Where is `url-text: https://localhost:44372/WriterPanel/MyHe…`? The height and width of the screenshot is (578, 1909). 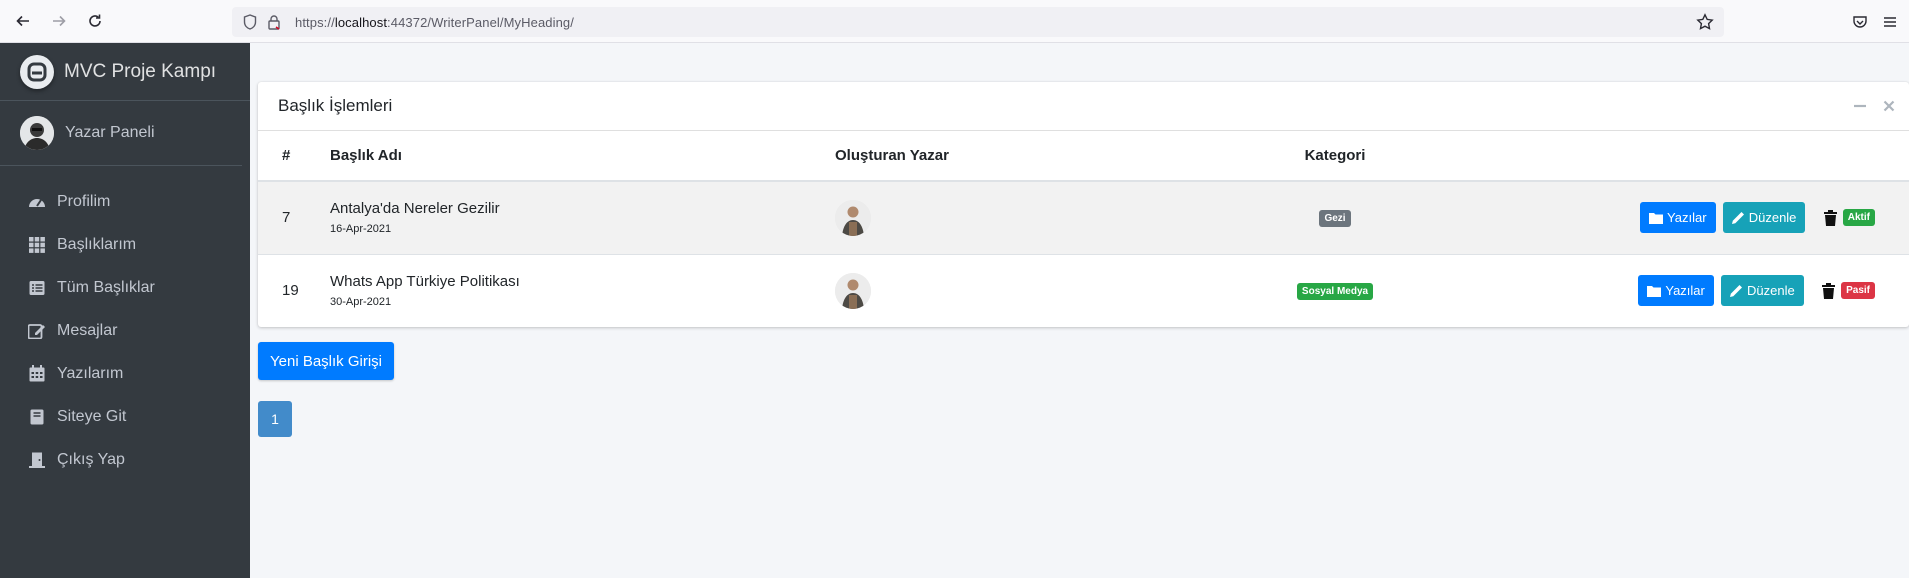 url-text: https://localhost:44372/WriterPanel/MyHe… is located at coordinates (434, 22).